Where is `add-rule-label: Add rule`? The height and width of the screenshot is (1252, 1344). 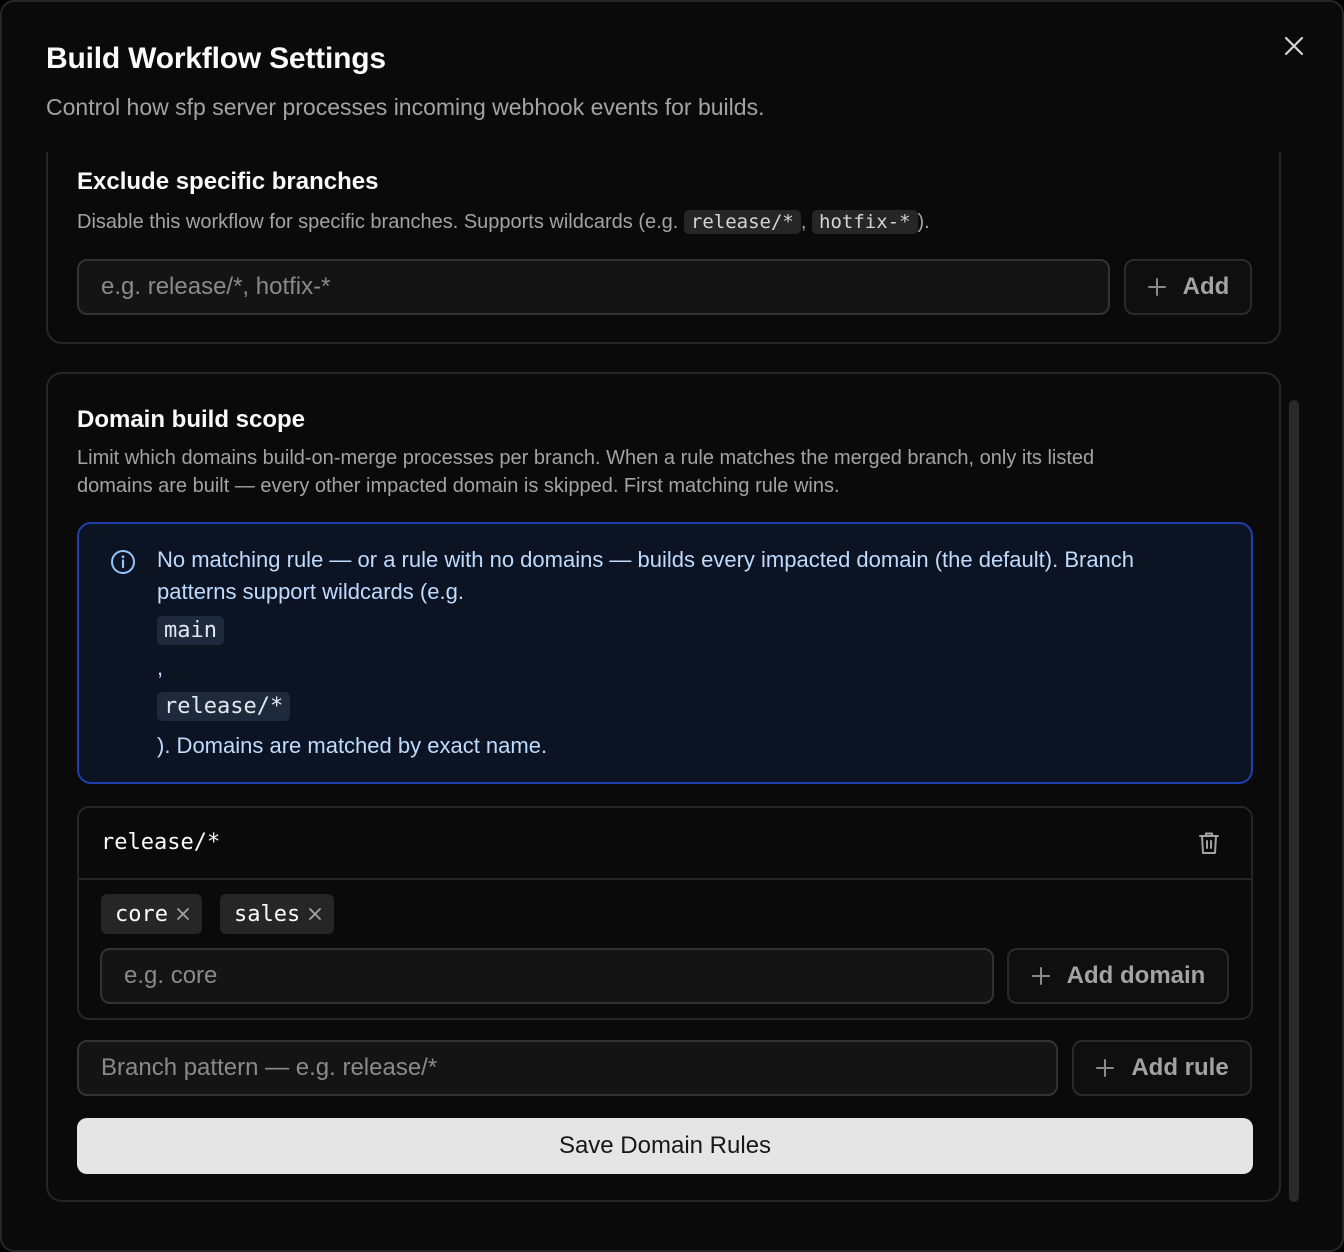
add-rule-label: Add rule is located at coordinates (1180, 1067).